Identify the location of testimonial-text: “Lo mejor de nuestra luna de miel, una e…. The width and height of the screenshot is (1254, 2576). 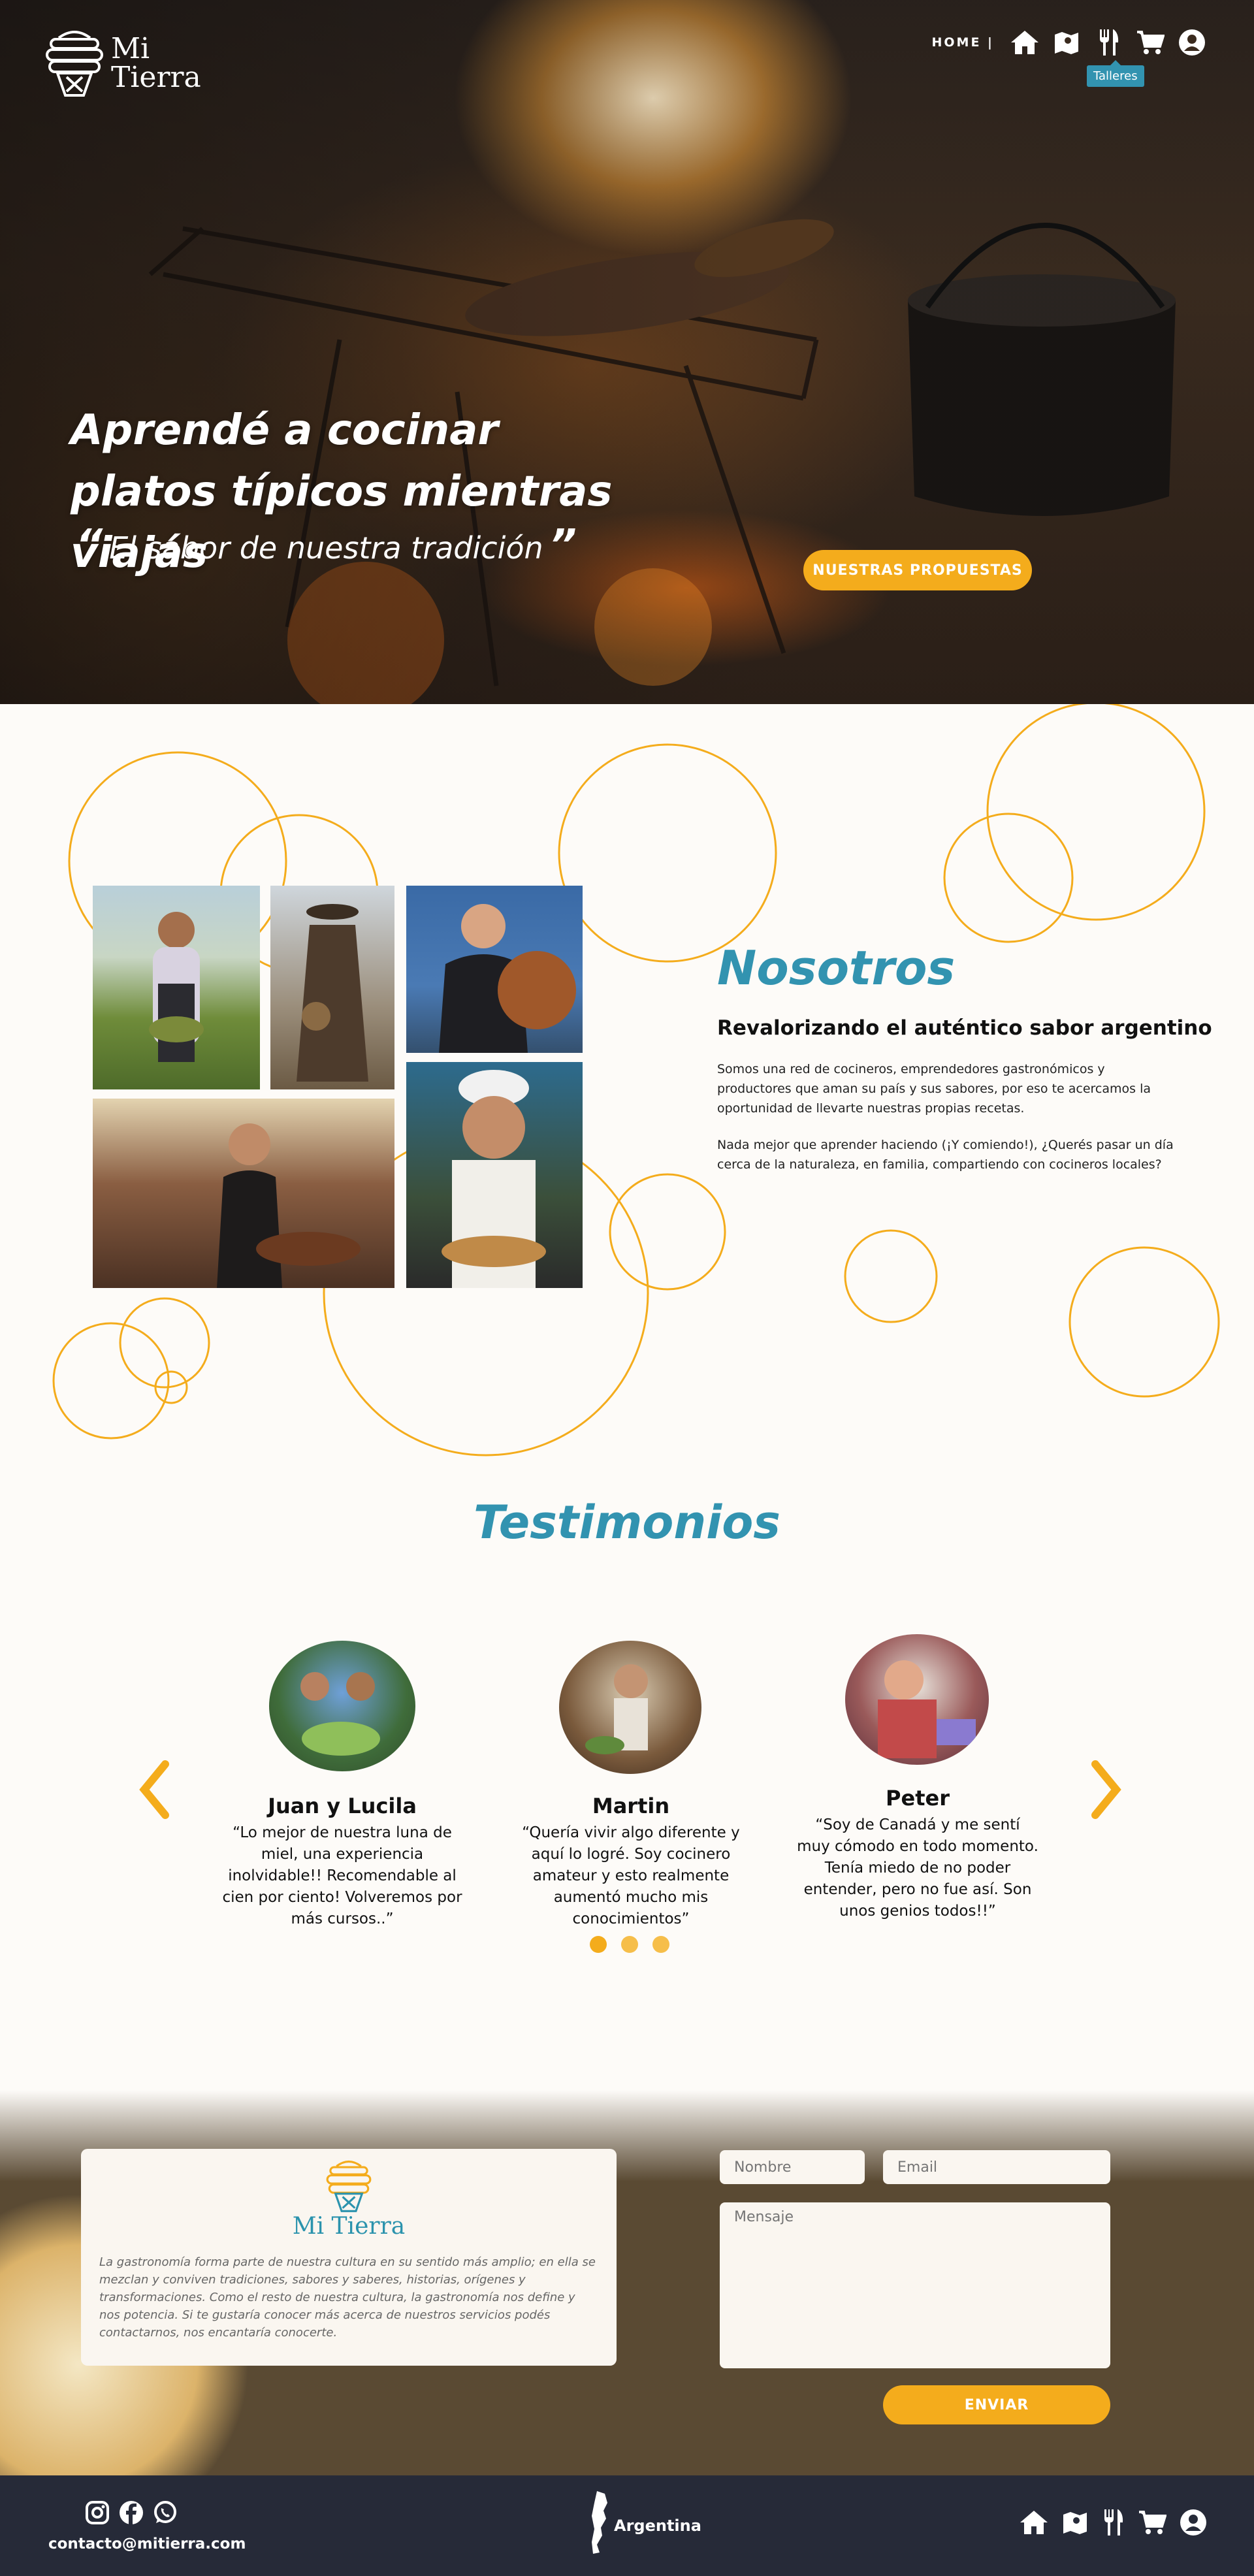
(342, 1875).